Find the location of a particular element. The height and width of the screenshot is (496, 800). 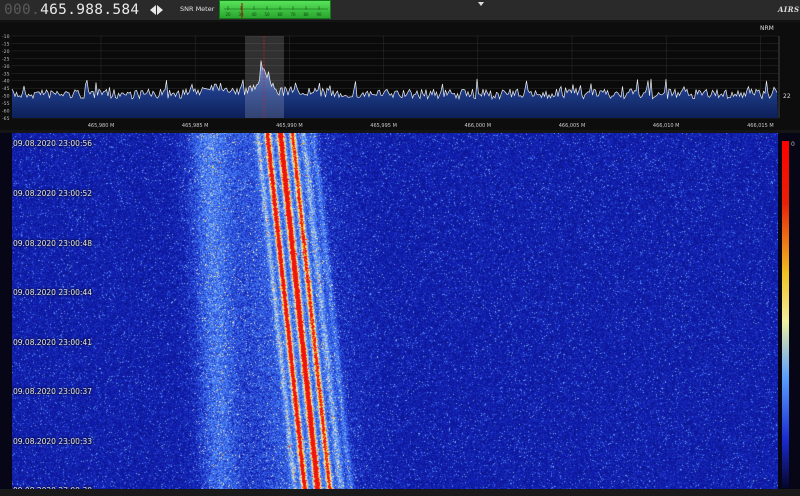

waterfall-timestamp: 09.08.2020 23:00:37 is located at coordinates (53, 391).